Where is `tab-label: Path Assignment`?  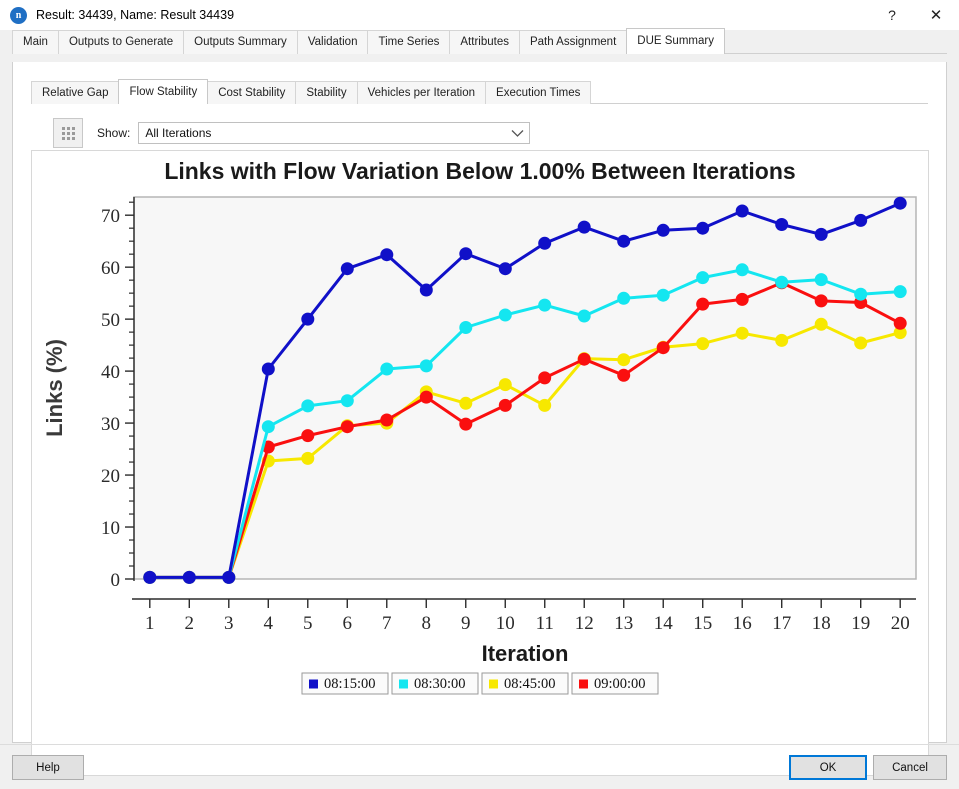
tab-label: Path Assignment is located at coordinates (573, 42).